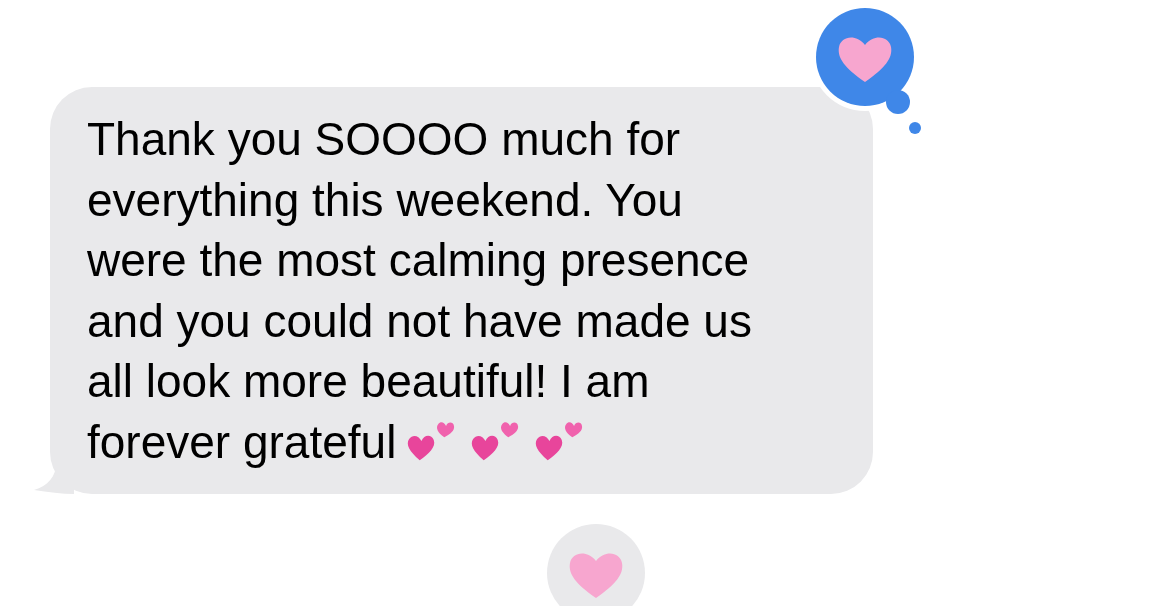 The width and height of the screenshot is (1170, 606). What do you see at coordinates (242, 441) in the screenshot?
I see `message-line: forever grateful` at bounding box center [242, 441].